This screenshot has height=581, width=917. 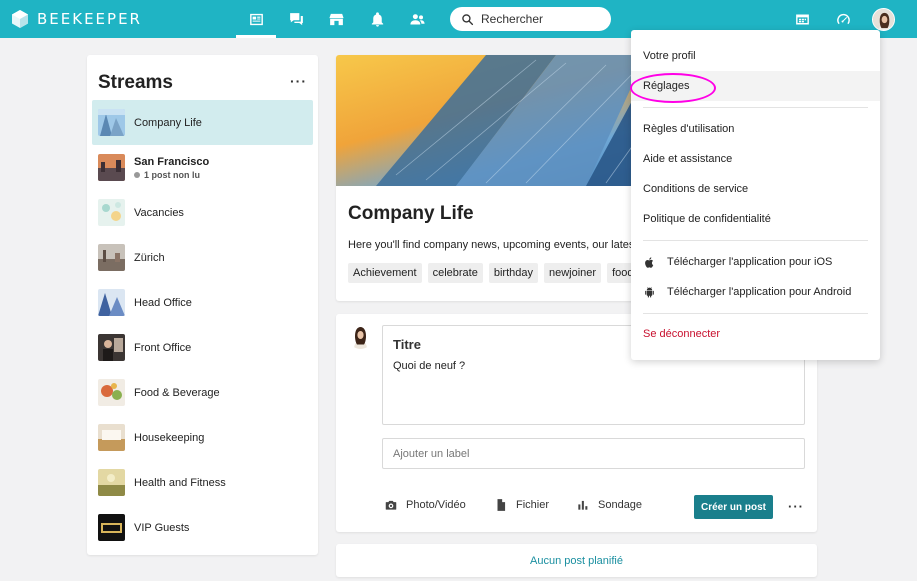 I want to click on stream-item-front-office: Front Office, so click(x=202, y=347).